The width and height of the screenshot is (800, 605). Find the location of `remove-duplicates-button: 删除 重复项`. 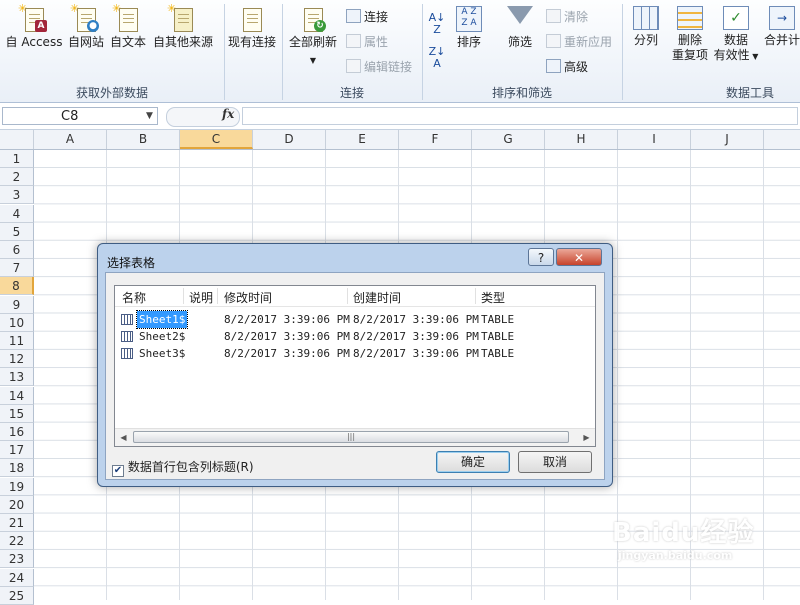

remove-duplicates-button: 删除 重复项 is located at coordinates (690, 34).